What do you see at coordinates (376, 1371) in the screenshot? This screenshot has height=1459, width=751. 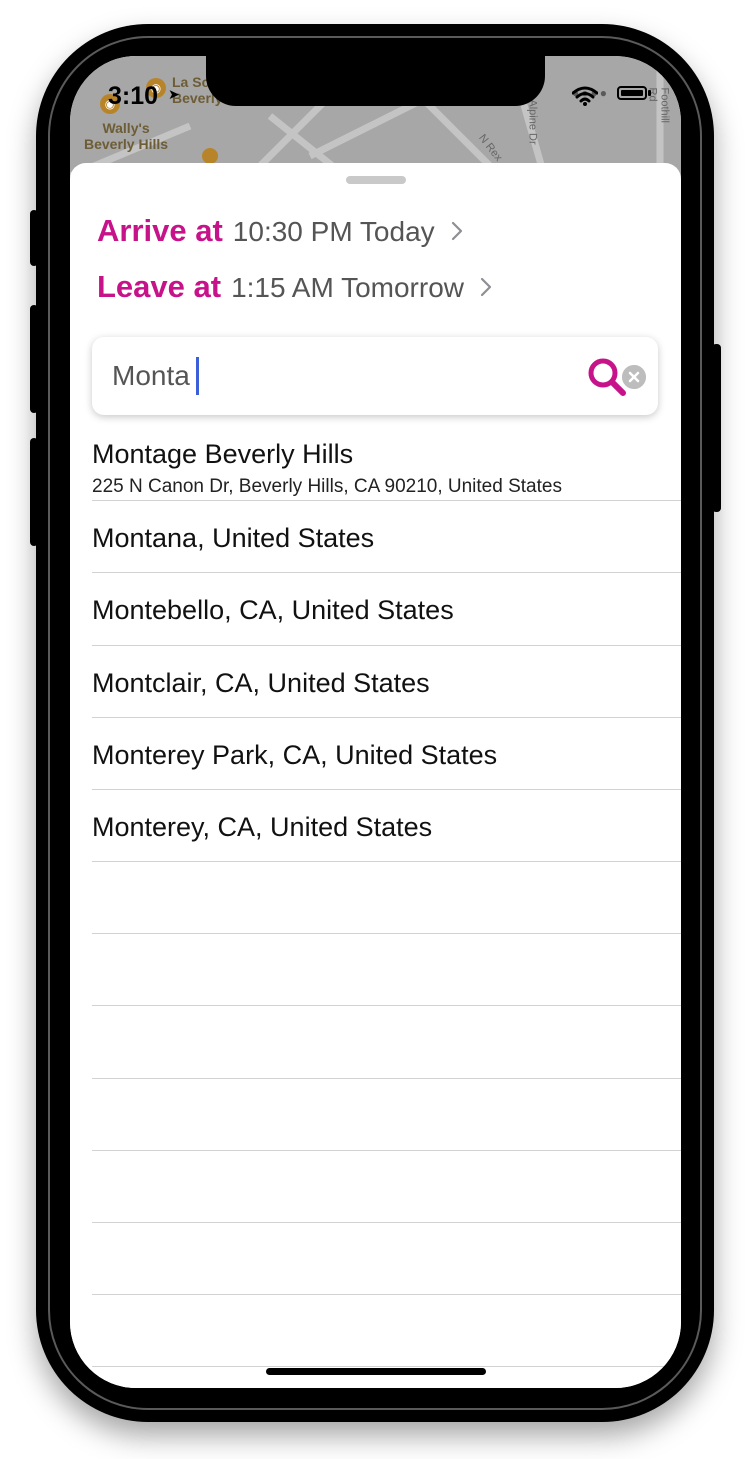 I see `home-indicator` at bounding box center [376, 1371].